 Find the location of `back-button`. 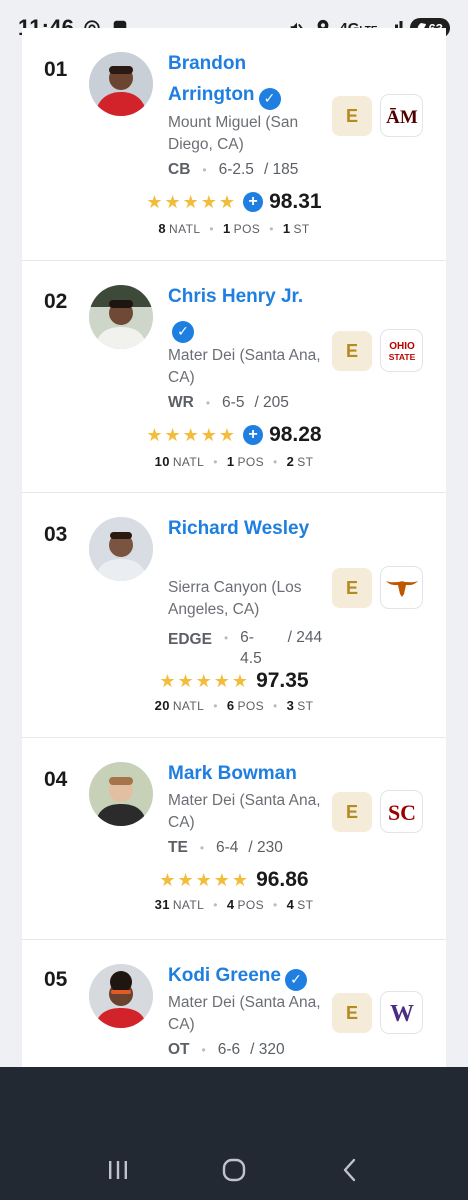

back-button is located at coordinates (350, 1170).